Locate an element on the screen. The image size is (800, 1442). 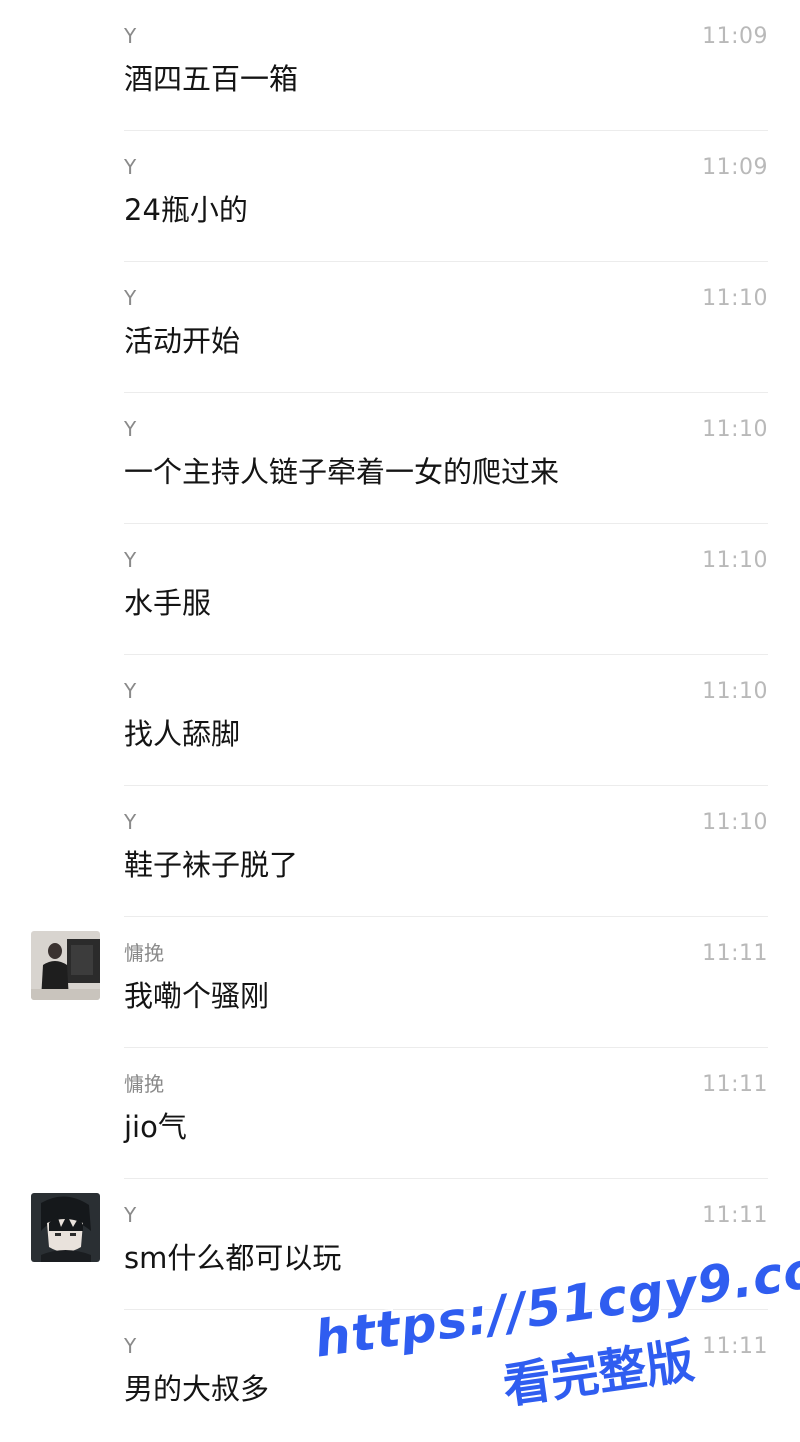
message-text: 男的大叔多 is located at coordinates (197, 1389).